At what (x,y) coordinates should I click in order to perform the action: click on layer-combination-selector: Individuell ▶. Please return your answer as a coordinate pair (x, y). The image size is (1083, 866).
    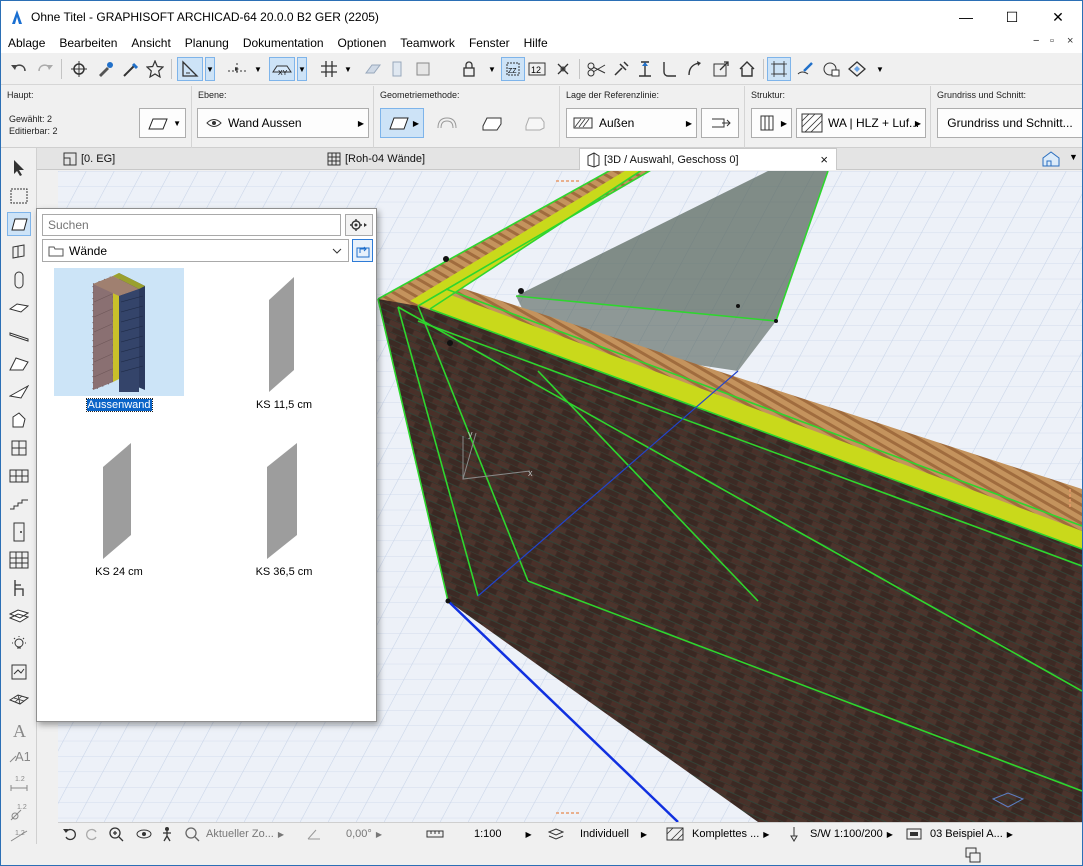
    Looking at the image, I should click on (597, 834).